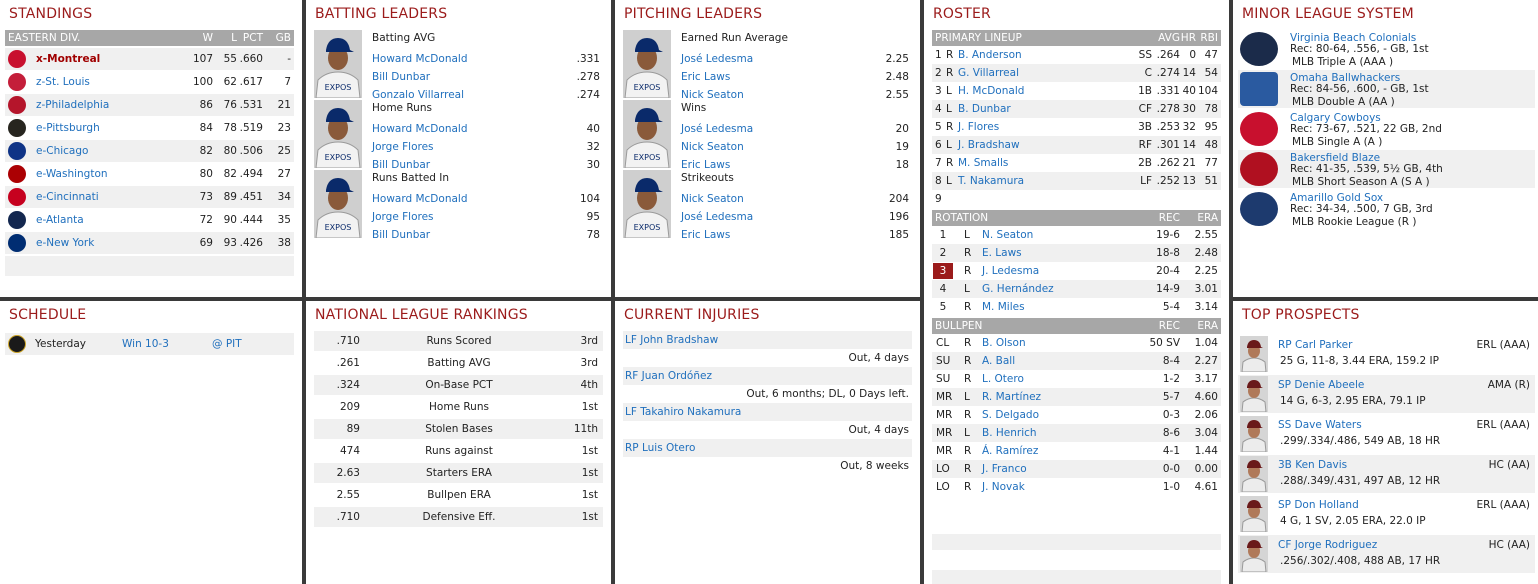 This screenshot has width=1538, height=584. I want to click on standings-row: e-New York 69 93.426 38, so click(149, 243).